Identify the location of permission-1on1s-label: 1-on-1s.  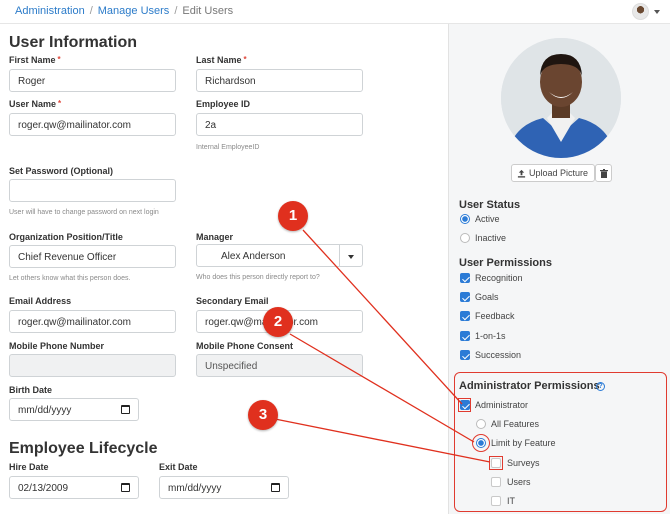
(490, 336).